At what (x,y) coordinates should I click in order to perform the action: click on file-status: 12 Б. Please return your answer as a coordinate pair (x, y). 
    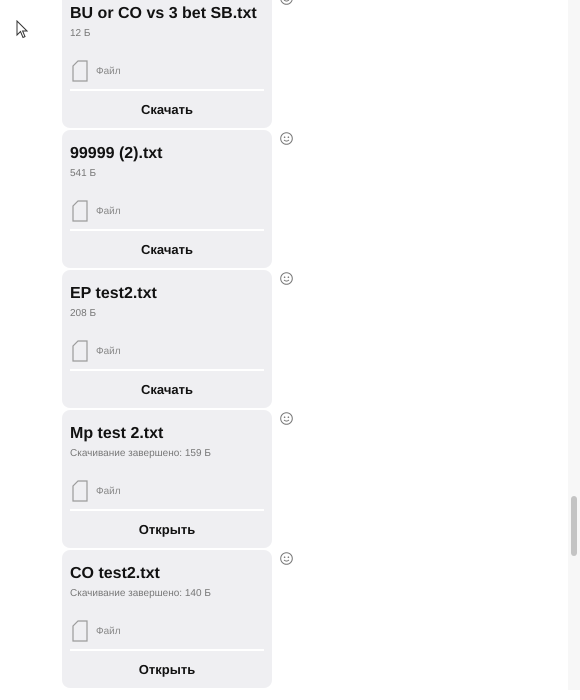
    Looking at the image, I should click on (81, 34).